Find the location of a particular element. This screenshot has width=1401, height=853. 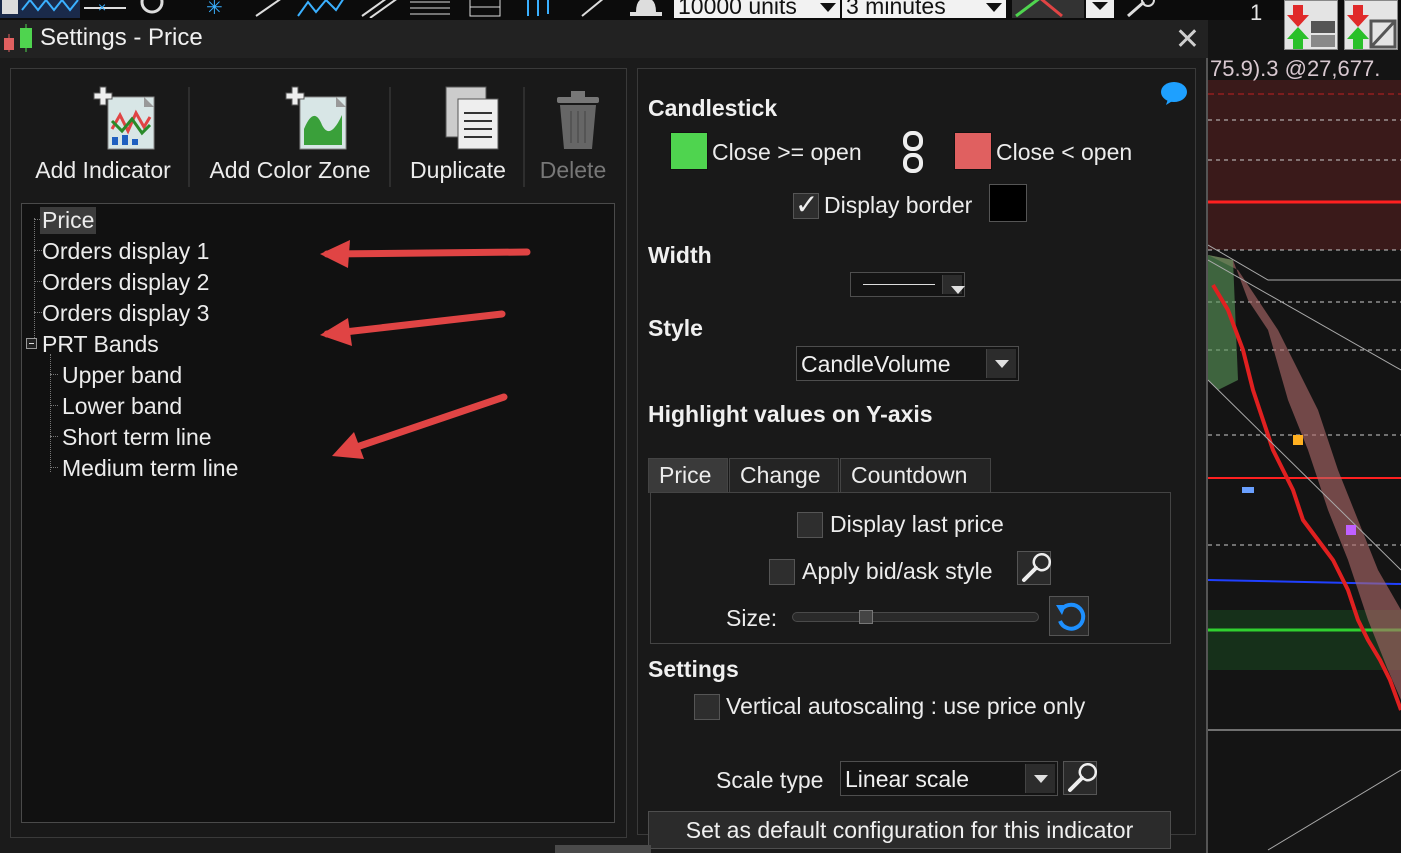

tab-price-label: Price is located at coordinates (685, 475).